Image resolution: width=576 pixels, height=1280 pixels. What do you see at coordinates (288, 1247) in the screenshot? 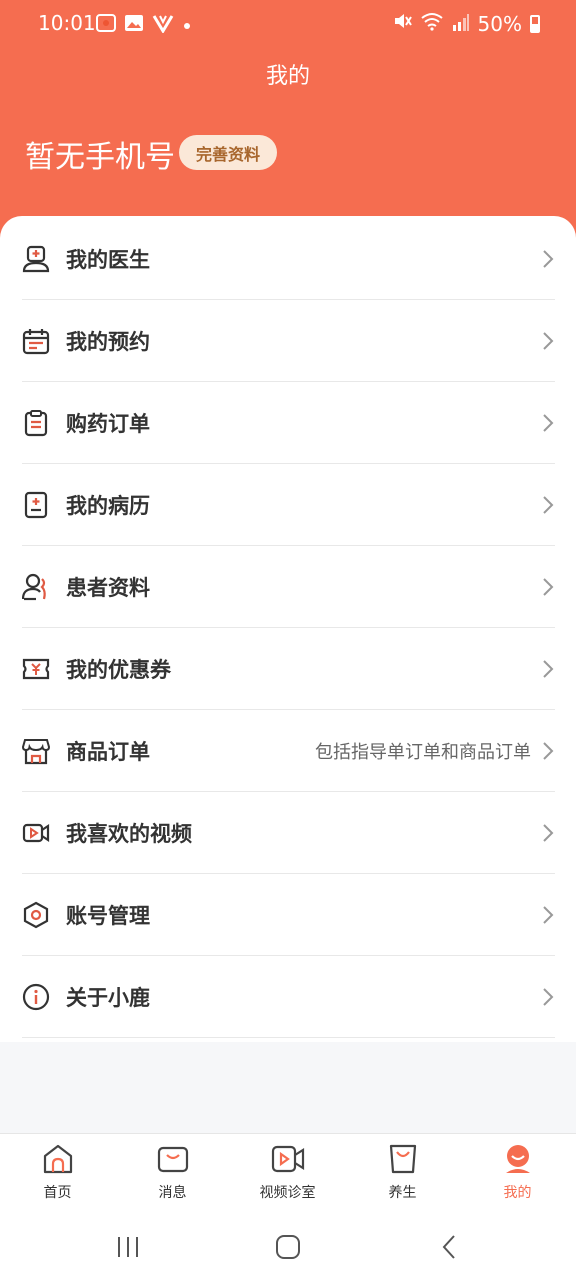
I see `home-nav-icon` at bounding box center [288, 1247].